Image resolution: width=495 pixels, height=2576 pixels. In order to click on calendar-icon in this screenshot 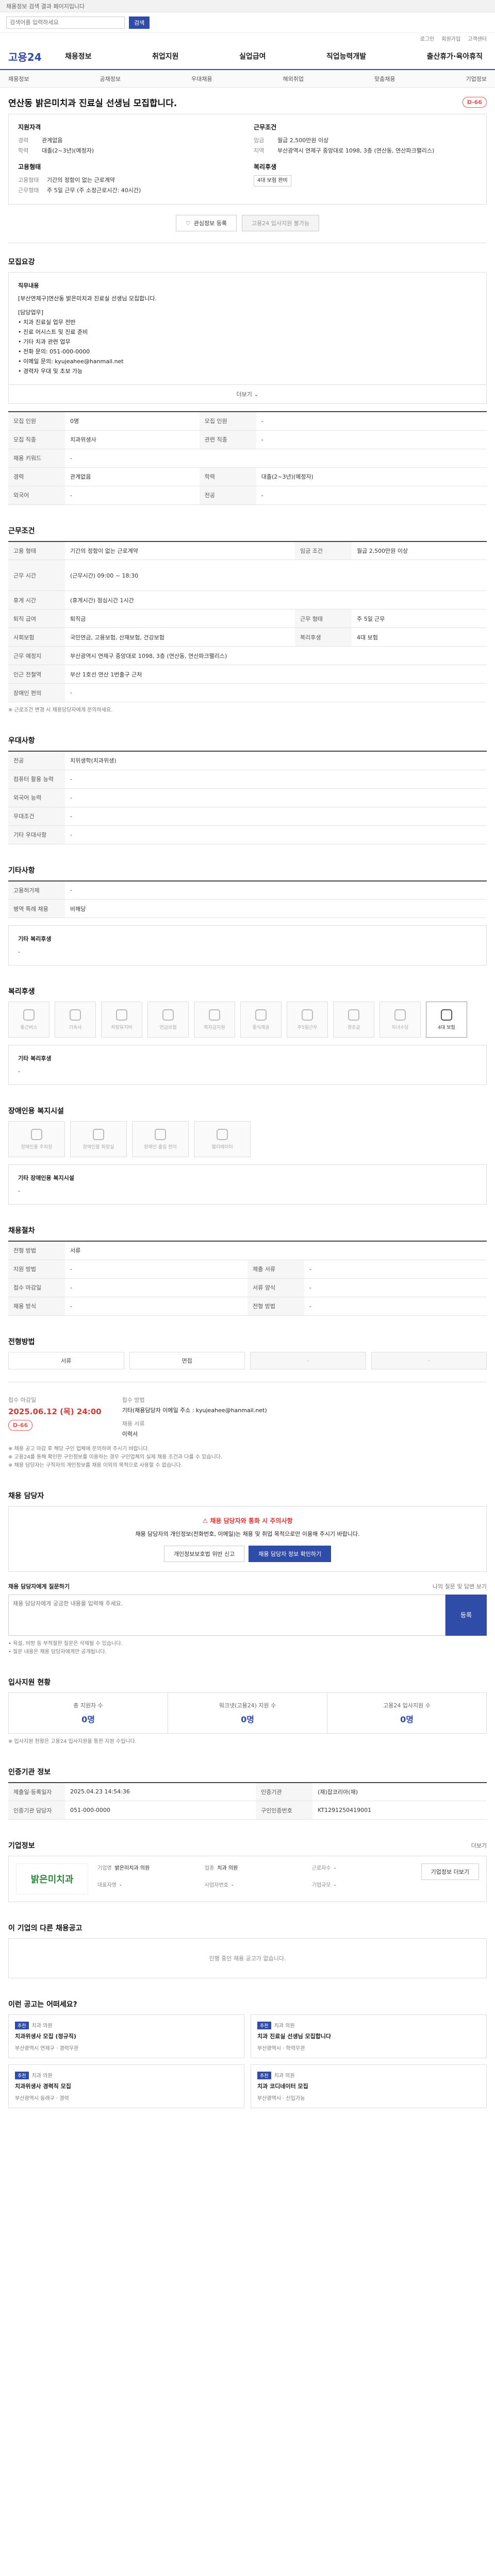, I will do `click(307, 1015)`.